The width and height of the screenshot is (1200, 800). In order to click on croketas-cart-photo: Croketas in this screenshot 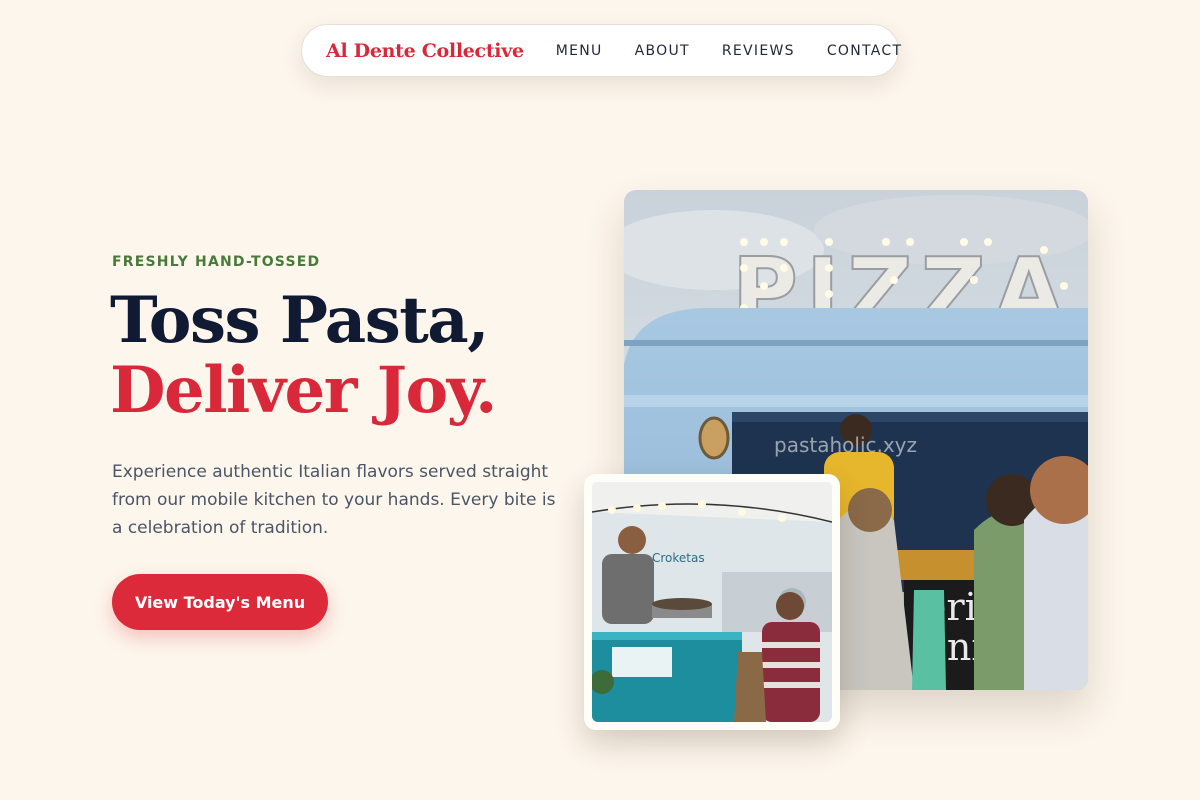, I will do `click(712, 602)`.